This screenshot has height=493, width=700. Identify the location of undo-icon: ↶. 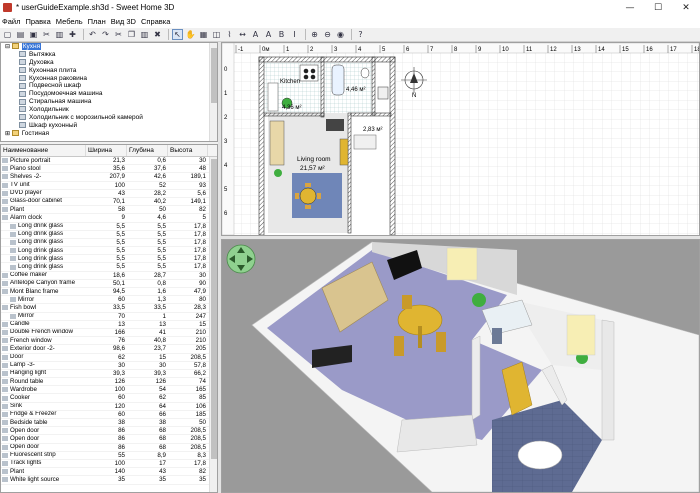
(92, 34).